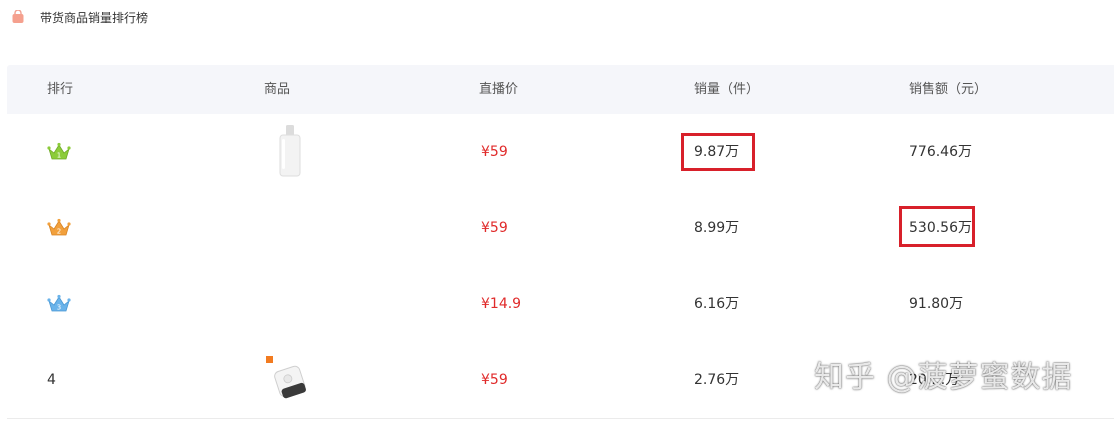  I want to click on crown-blue-icon: 3, so click(59, 303).